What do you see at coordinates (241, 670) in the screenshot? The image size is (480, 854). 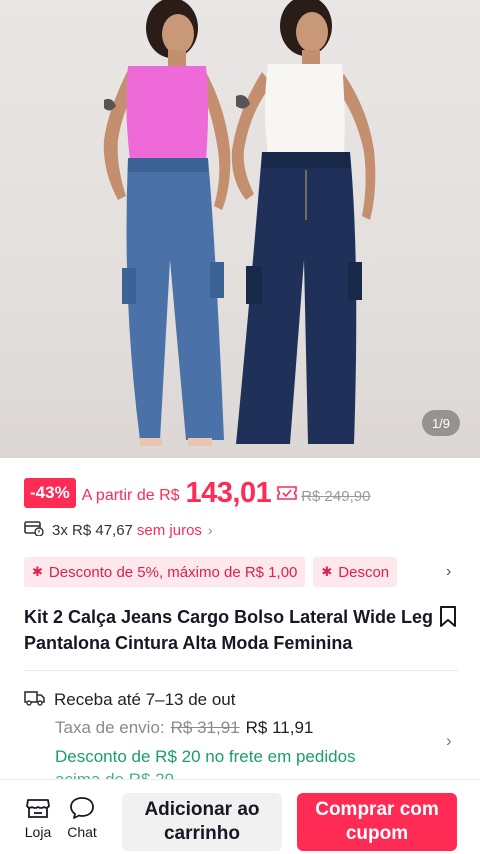 I see `divider` at bounding box center [241, 670].